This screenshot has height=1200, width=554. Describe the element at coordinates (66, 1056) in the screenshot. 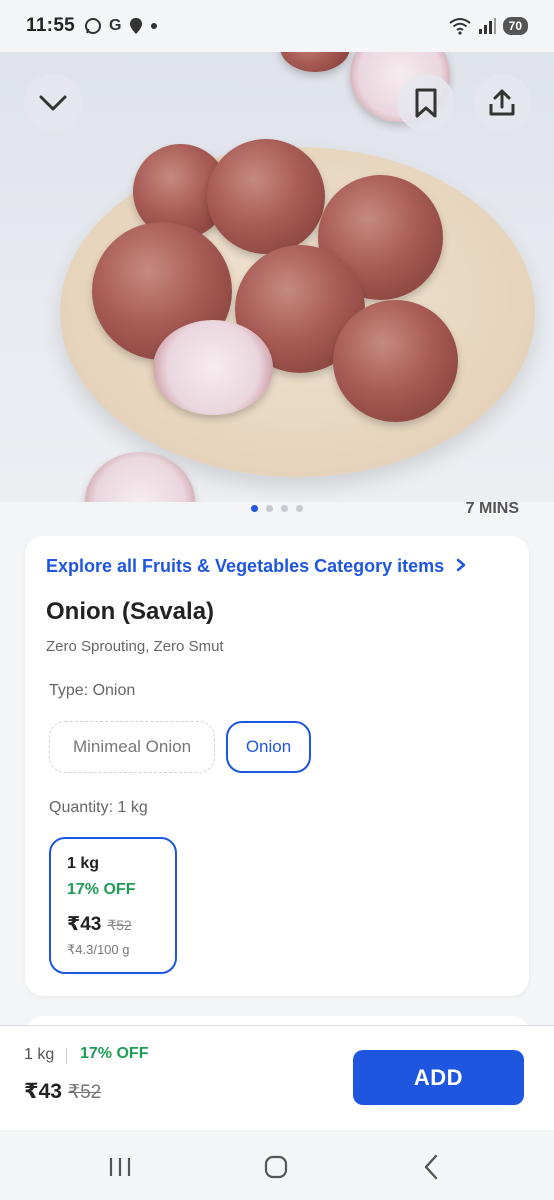

I see `bottom-divider` at that location.